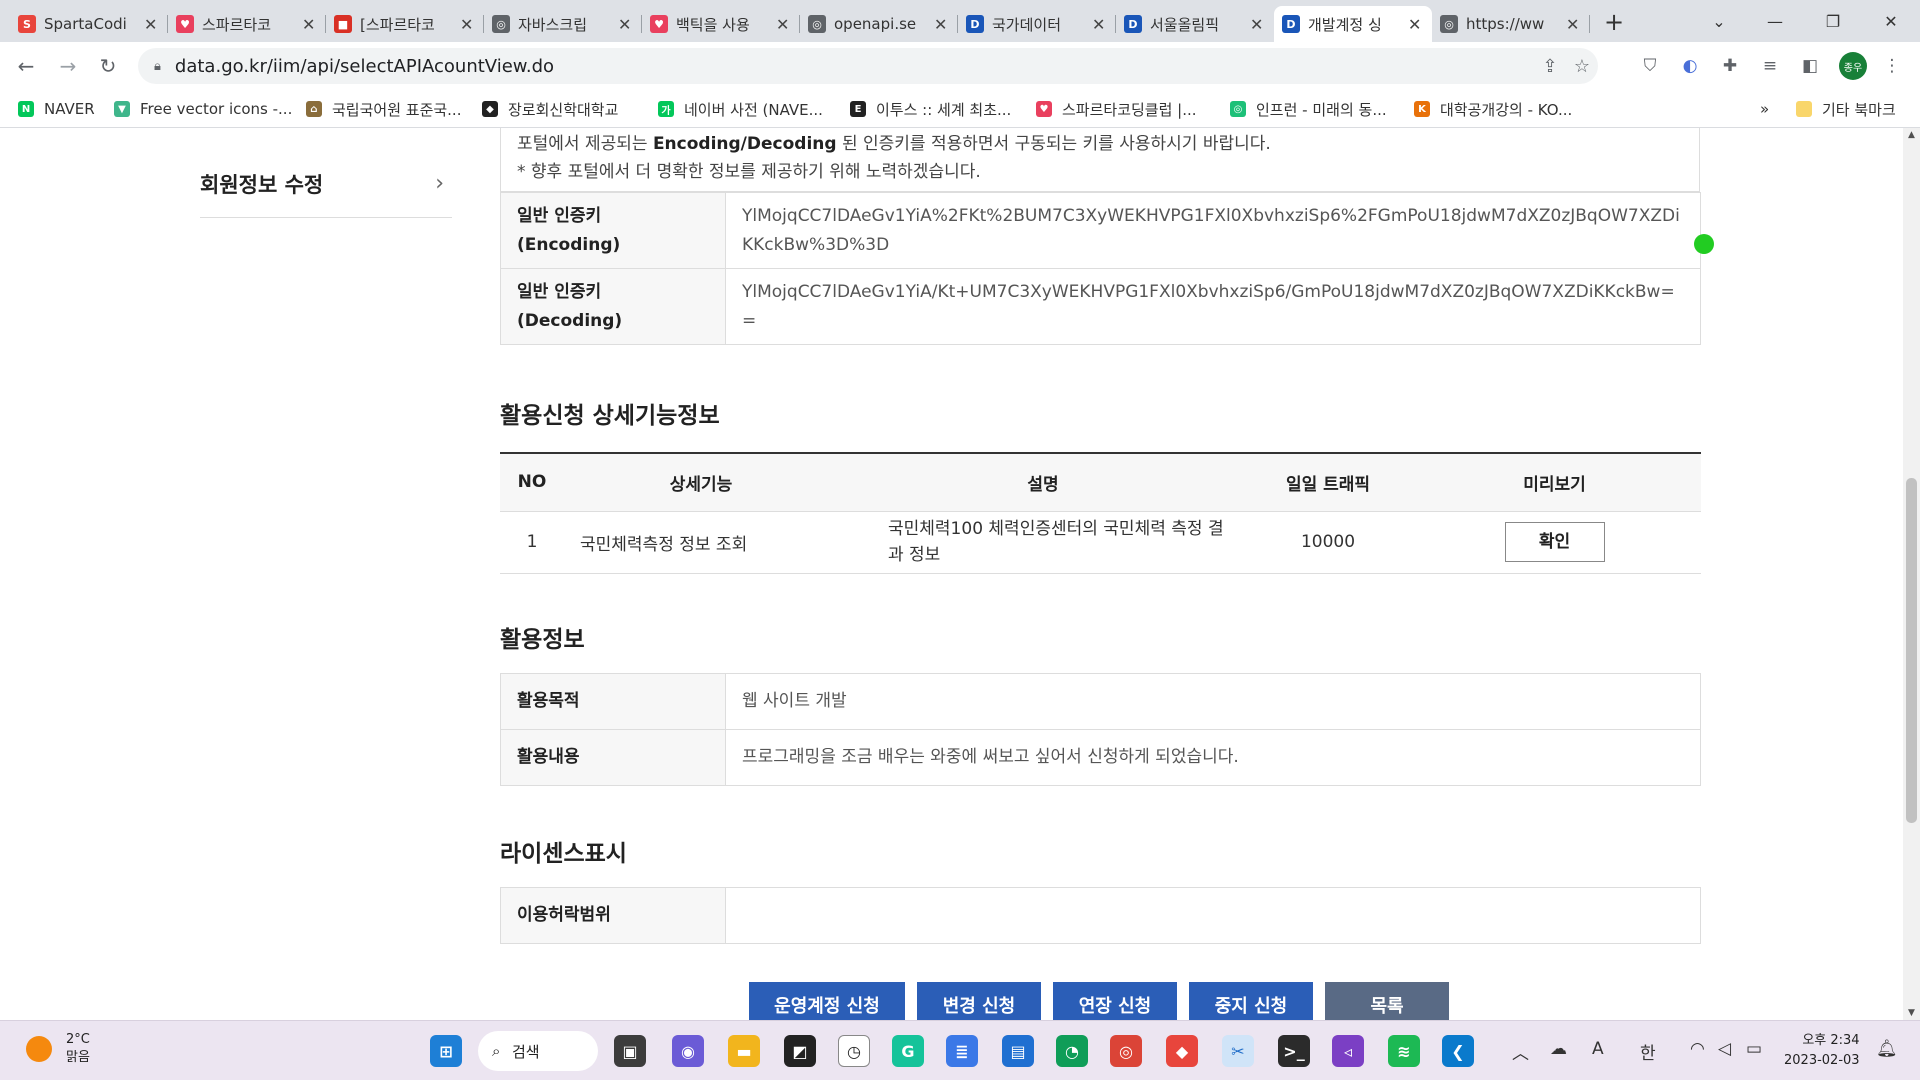  Describe the element at coordinates (1911, 135) in the screenshot. I see `scroll-up-arrow-icon: ▲` at that location.